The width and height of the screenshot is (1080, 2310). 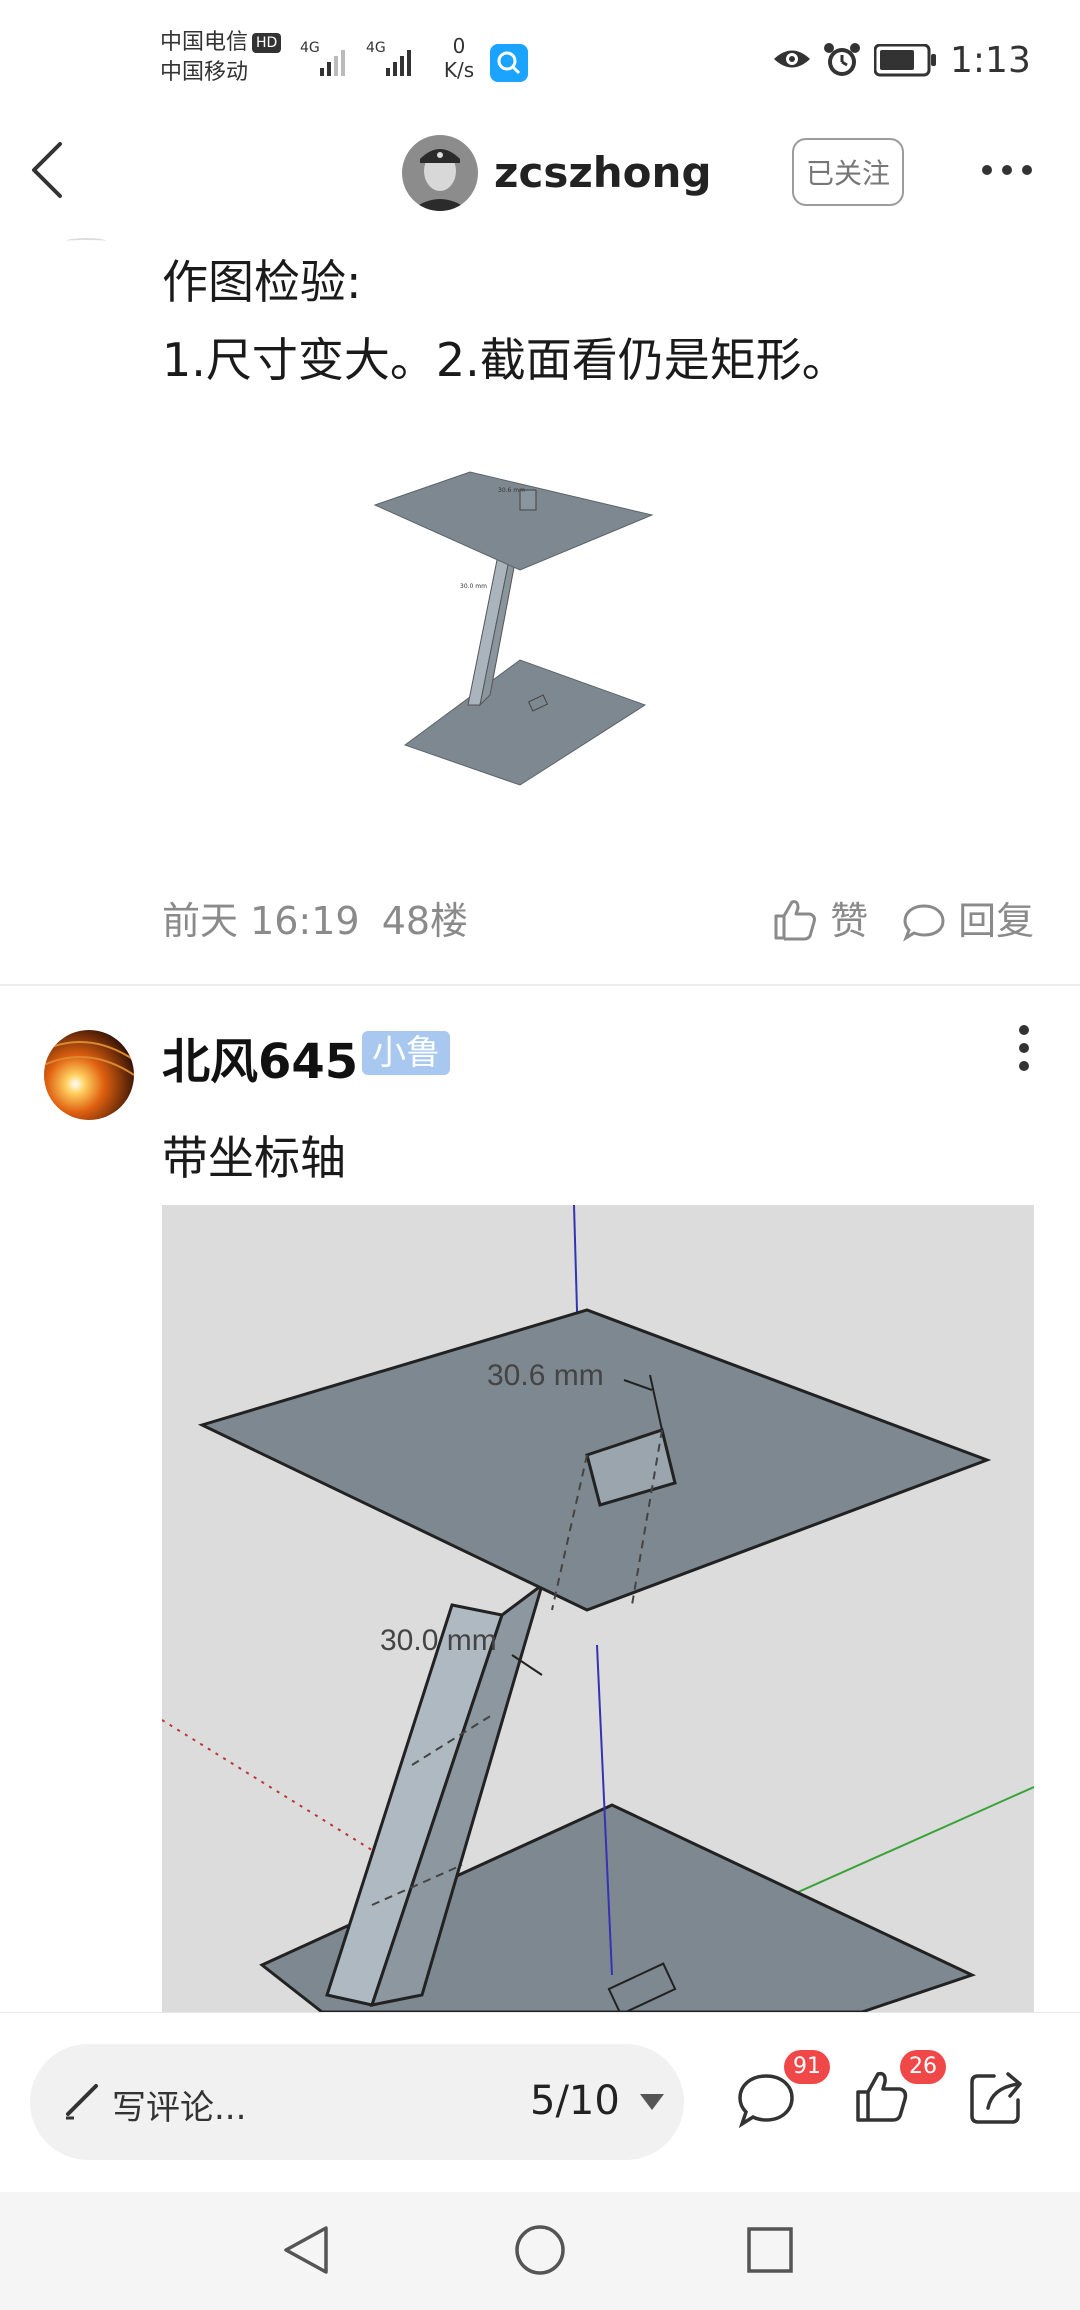 I want to click on post2-image-label-top: 30.6 mm, so click(x=545, y=1375).